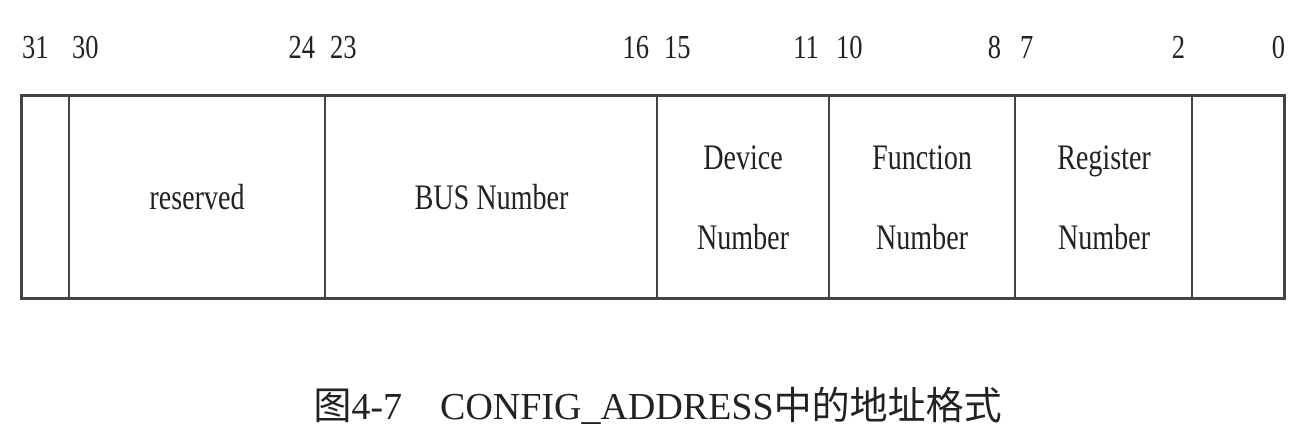  What do you see at coordinates (1178, 47) in the screenshot?
I see `bit-label-2: 2` at bounding box center [1178, 47].